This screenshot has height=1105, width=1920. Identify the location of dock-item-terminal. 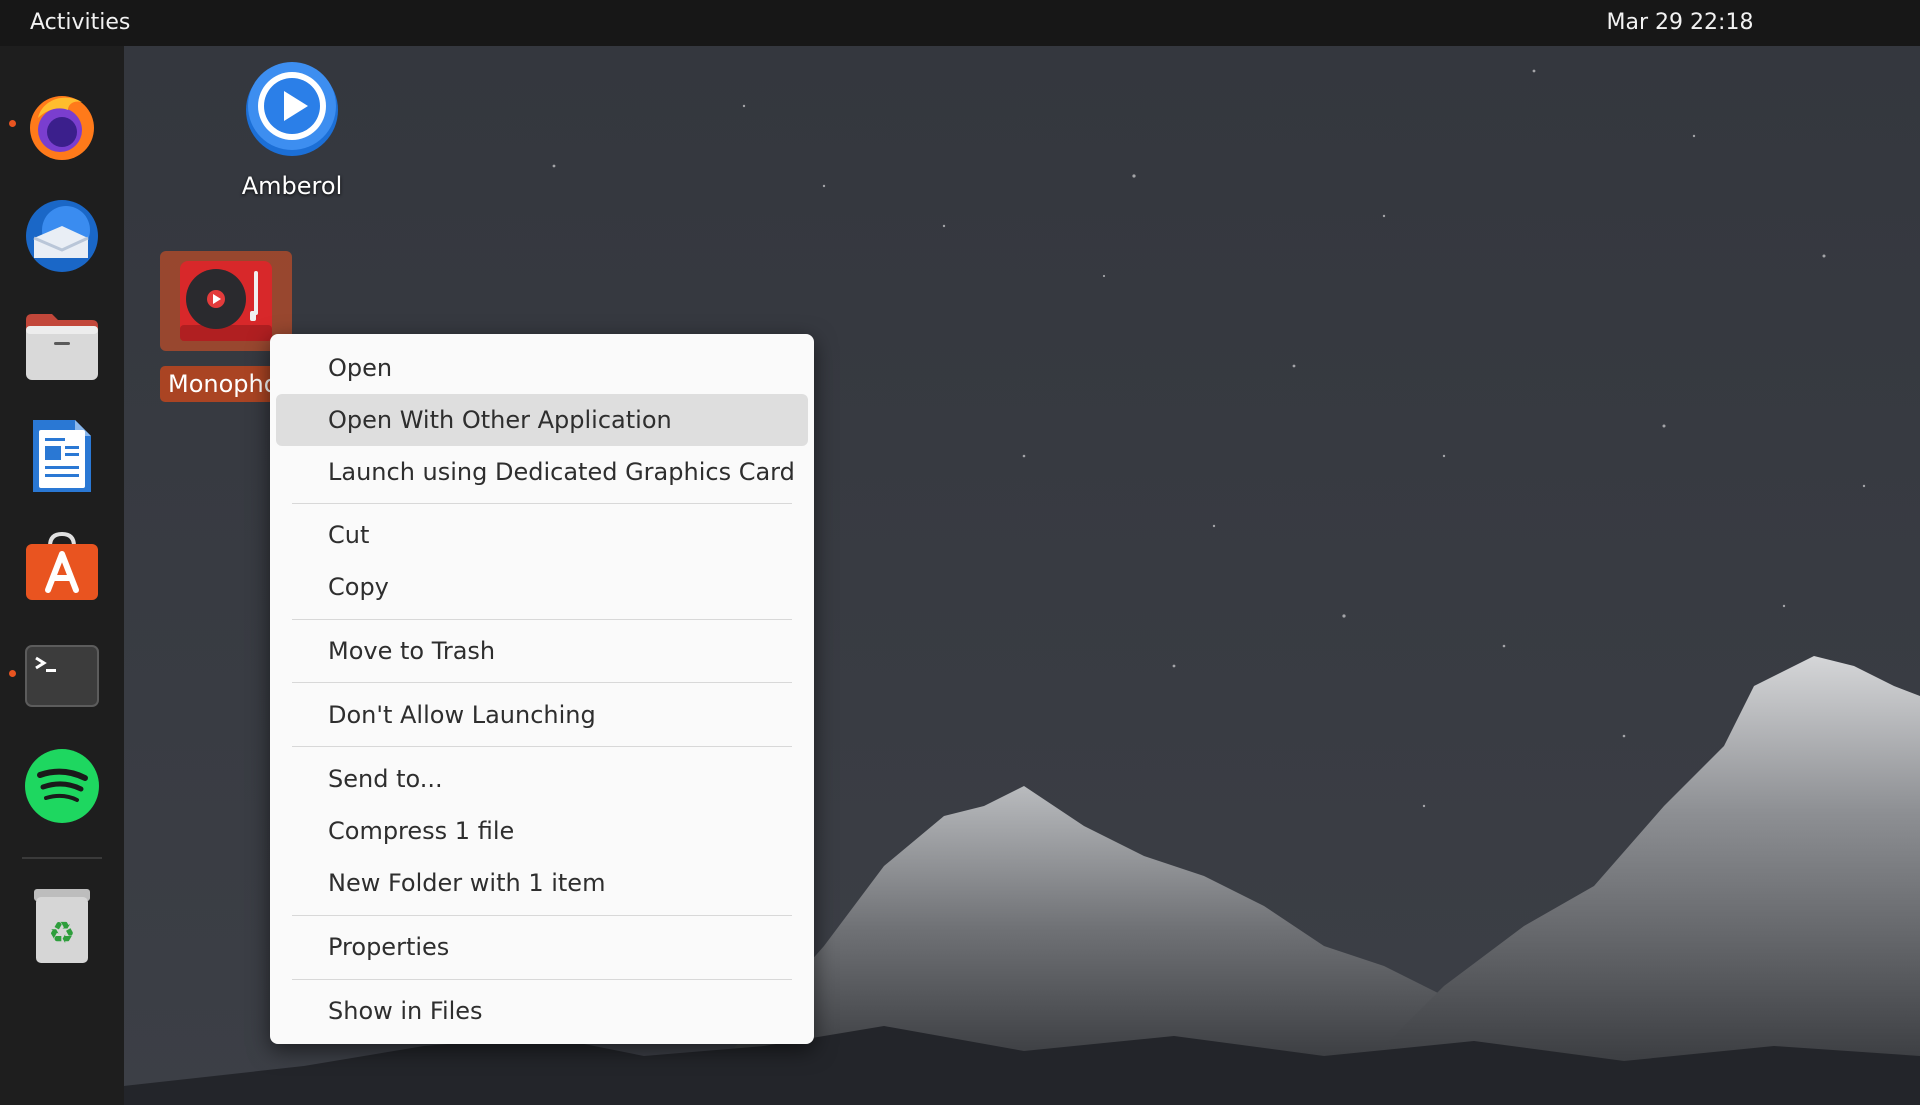
(56, 676).